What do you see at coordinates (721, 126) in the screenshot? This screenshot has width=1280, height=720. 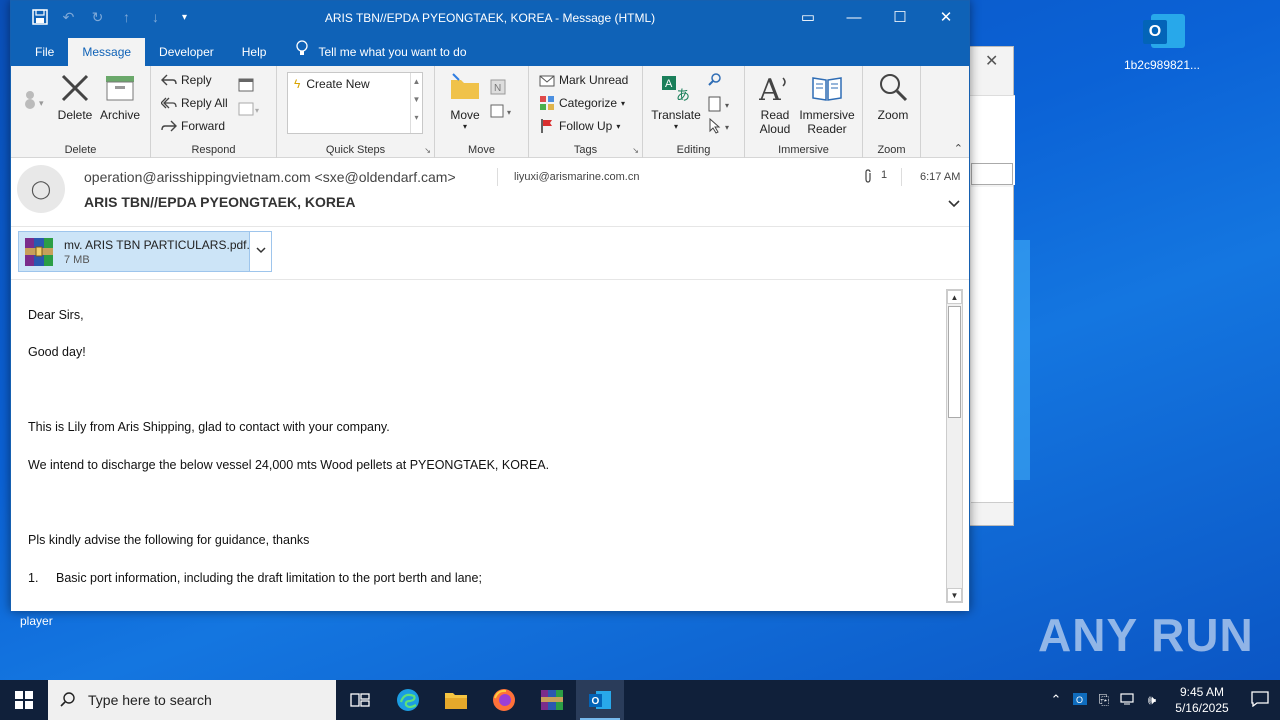 I see `select-icon: ▾` at bounding box center [721, 126].